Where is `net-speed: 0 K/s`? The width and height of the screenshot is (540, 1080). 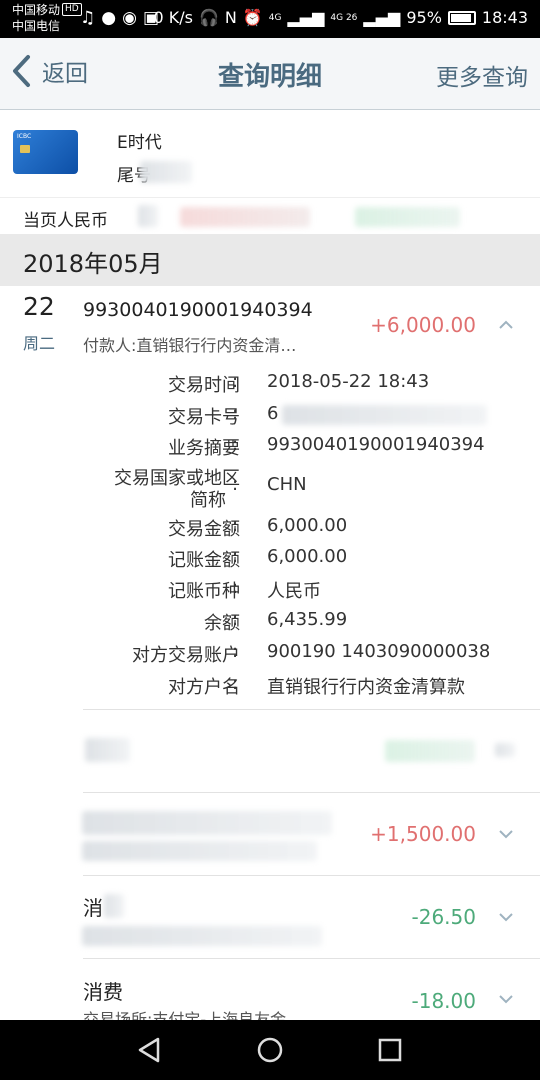
net-speed: 0 K/s is located at coordinates (173, 17).